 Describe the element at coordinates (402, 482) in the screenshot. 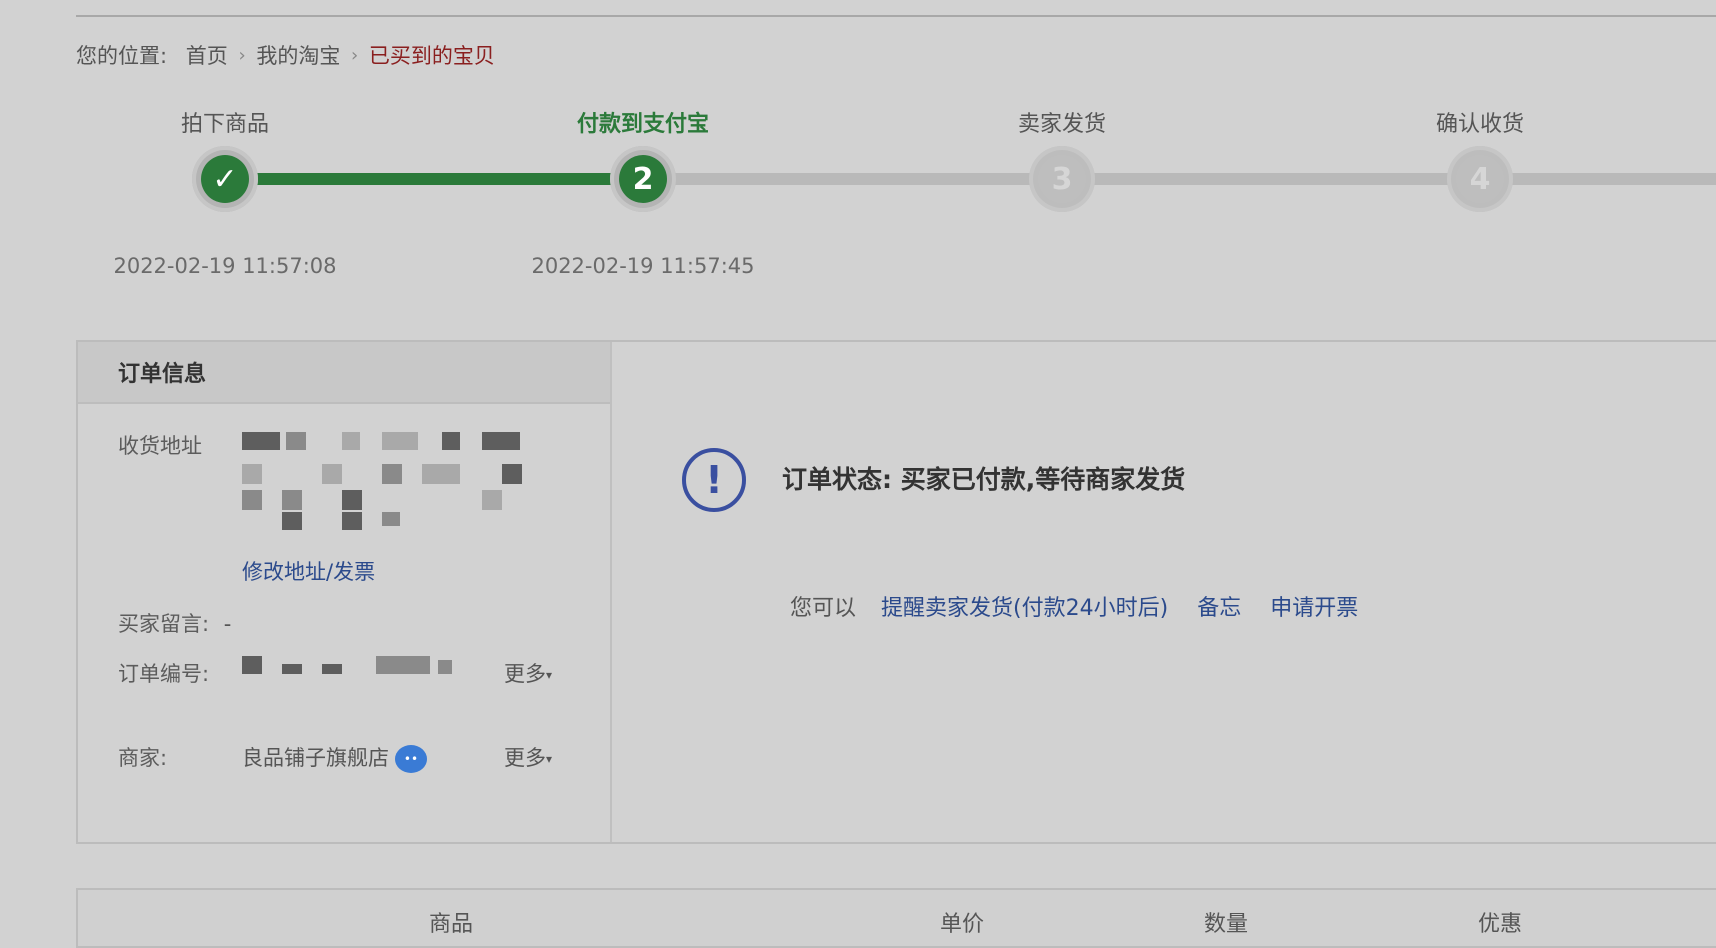

I see `address-value-redacted` at that location.